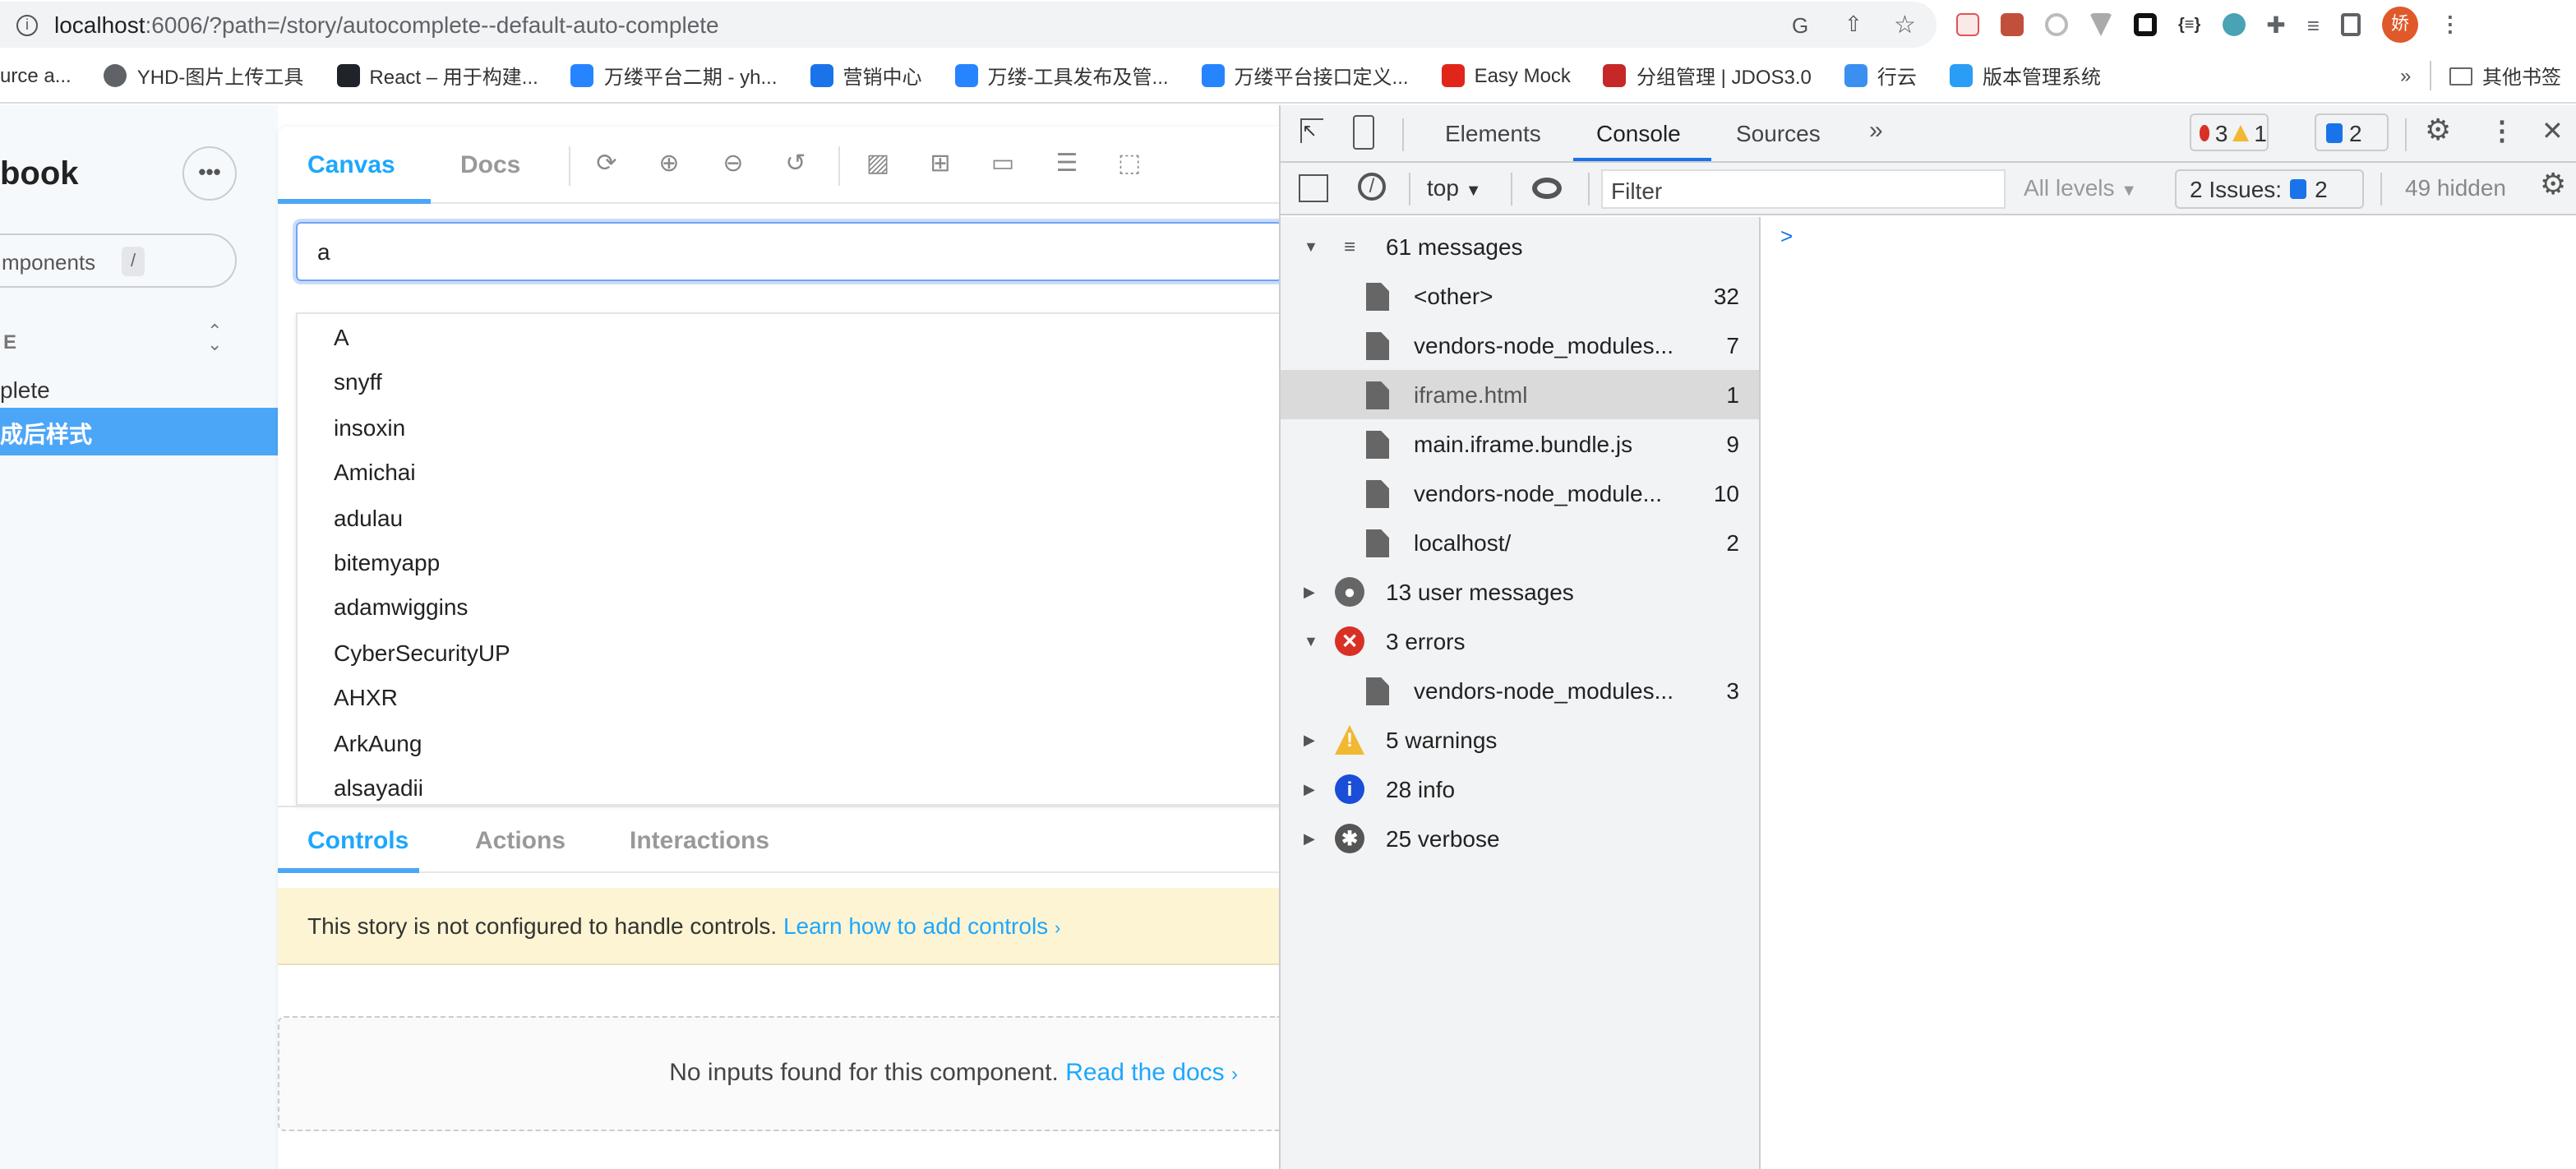 The width and height of the screenshot is (2576, 1169). I want to click on tab-interactions: Interactions, so click(699, 842).